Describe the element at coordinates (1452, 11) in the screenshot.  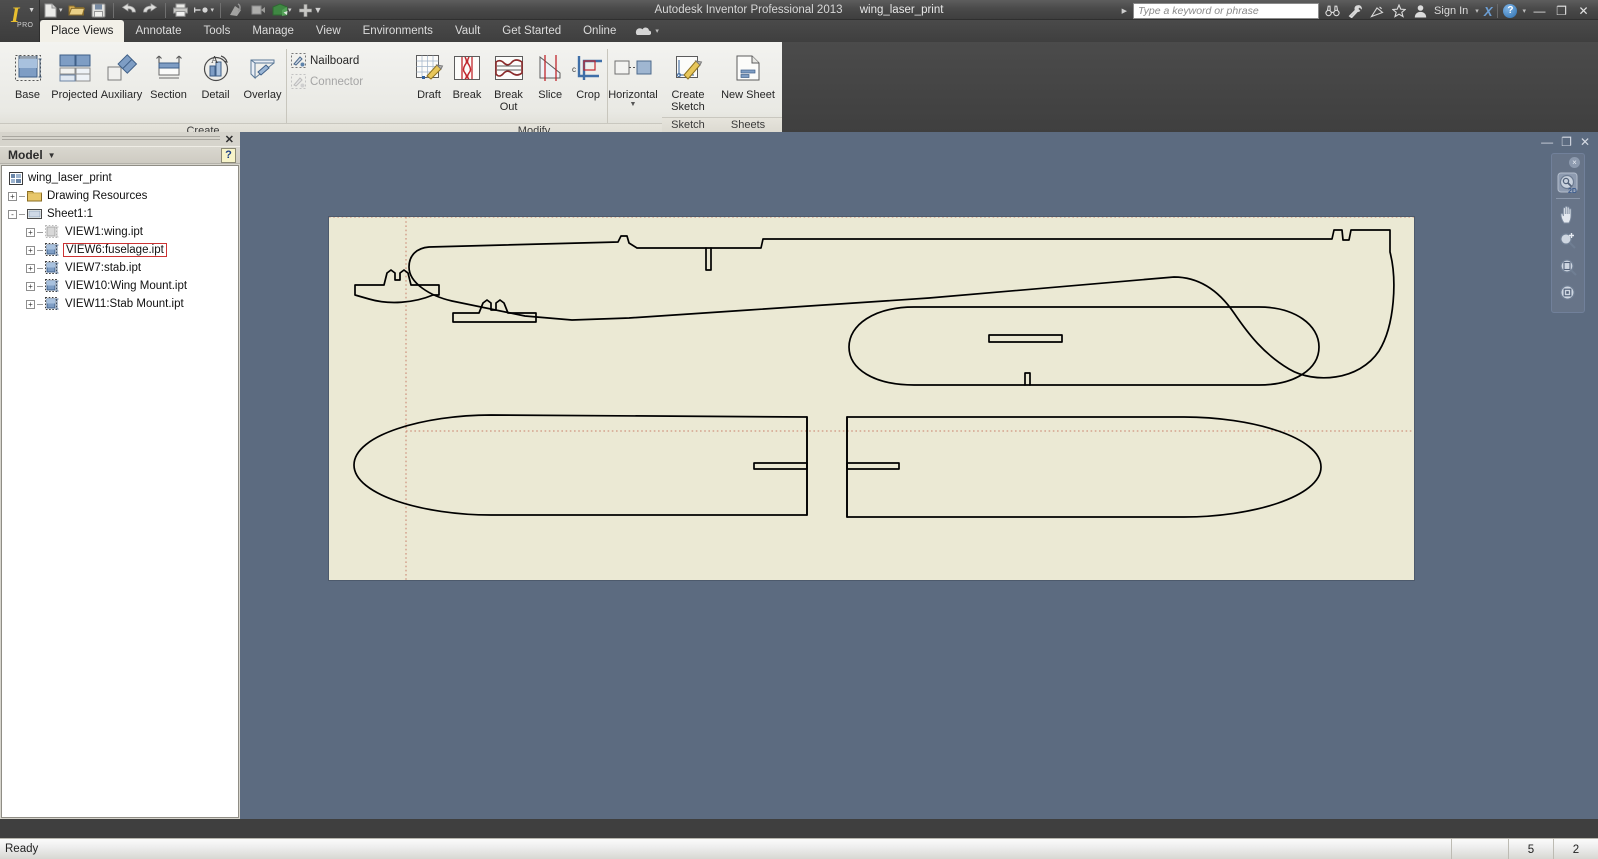
I see `sign-in-button: Sign In` at that location.